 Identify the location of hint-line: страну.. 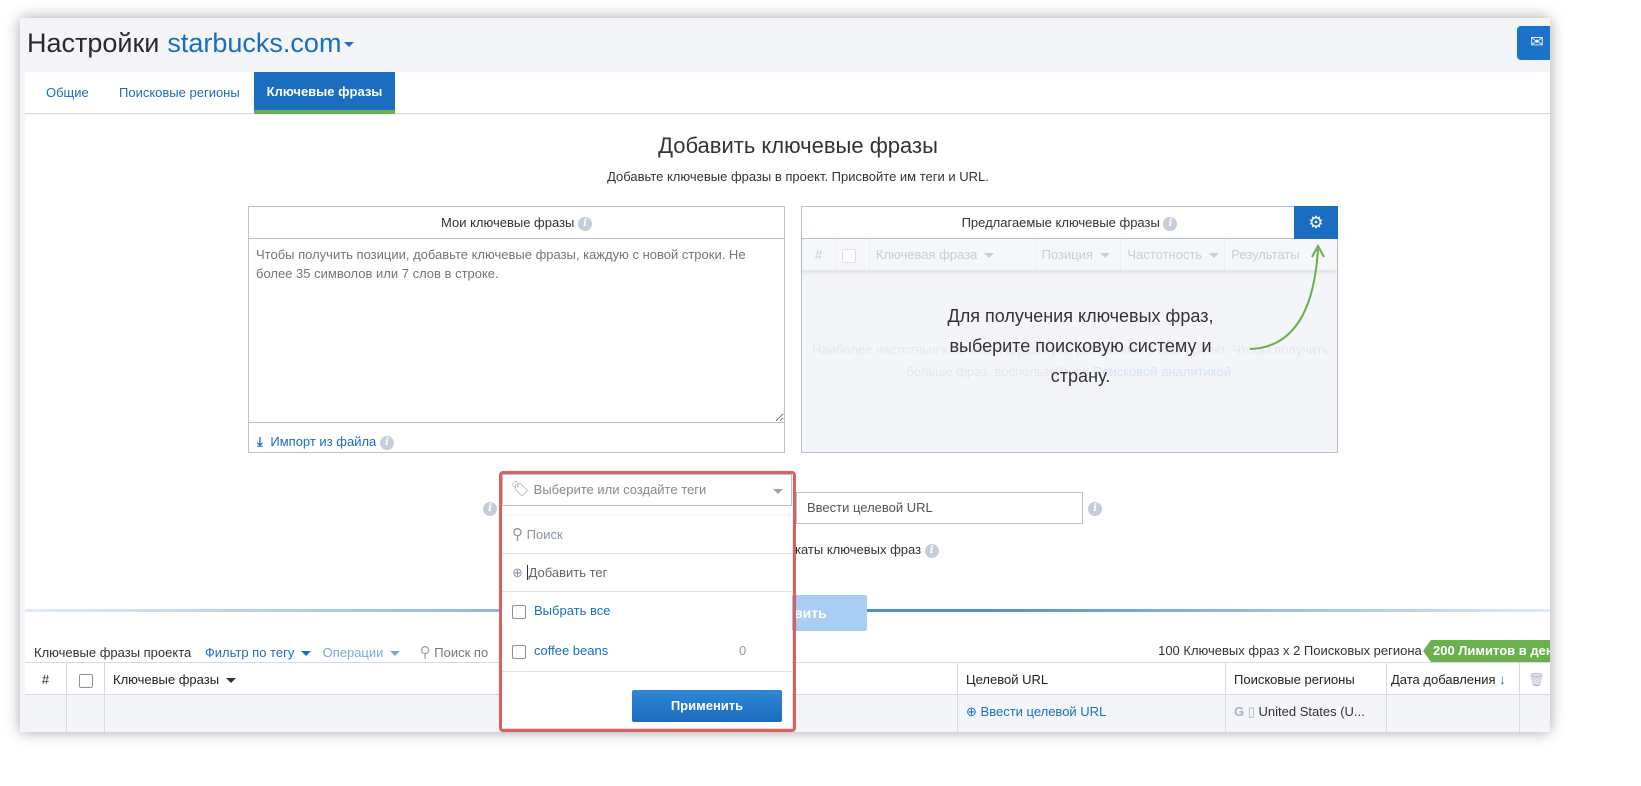
(1080, 376).